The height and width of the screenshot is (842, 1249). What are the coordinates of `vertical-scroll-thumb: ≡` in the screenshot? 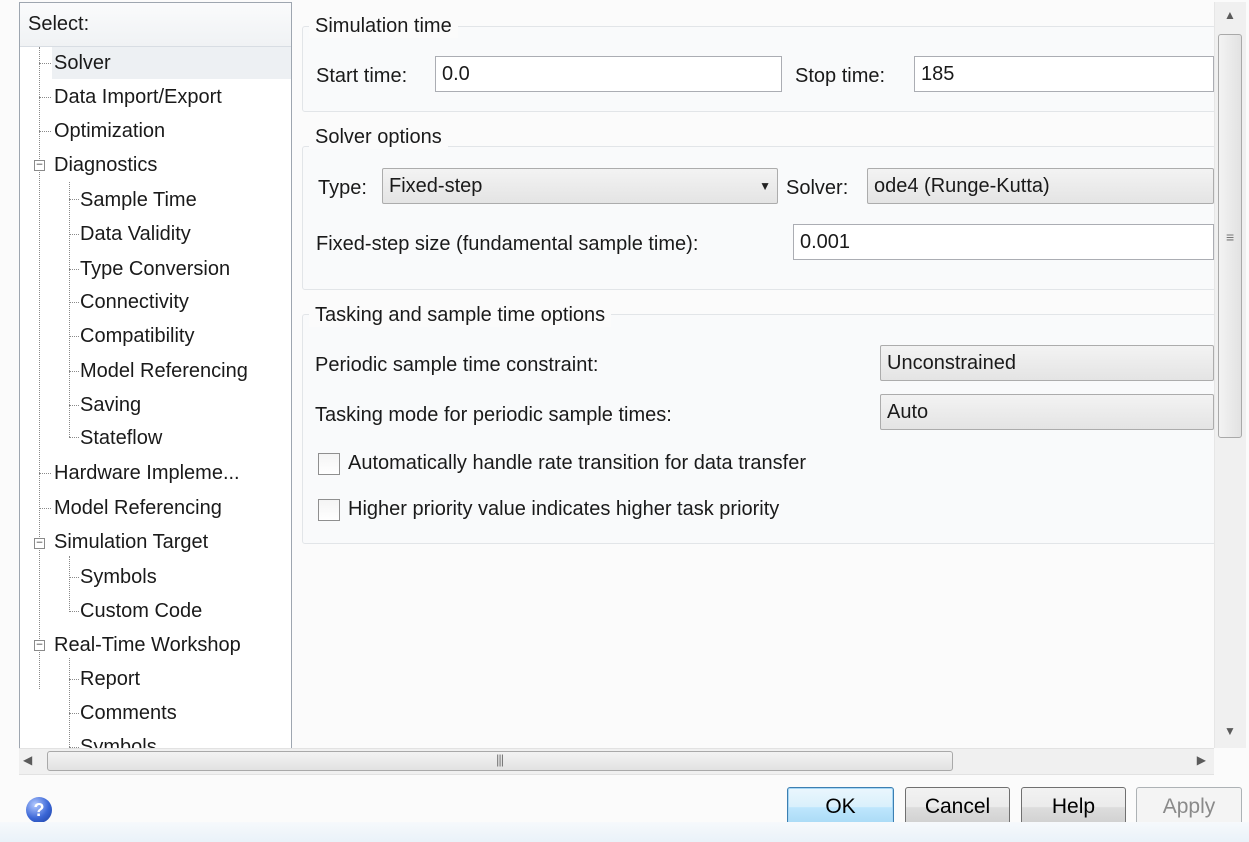 It's located at (1230, 236).